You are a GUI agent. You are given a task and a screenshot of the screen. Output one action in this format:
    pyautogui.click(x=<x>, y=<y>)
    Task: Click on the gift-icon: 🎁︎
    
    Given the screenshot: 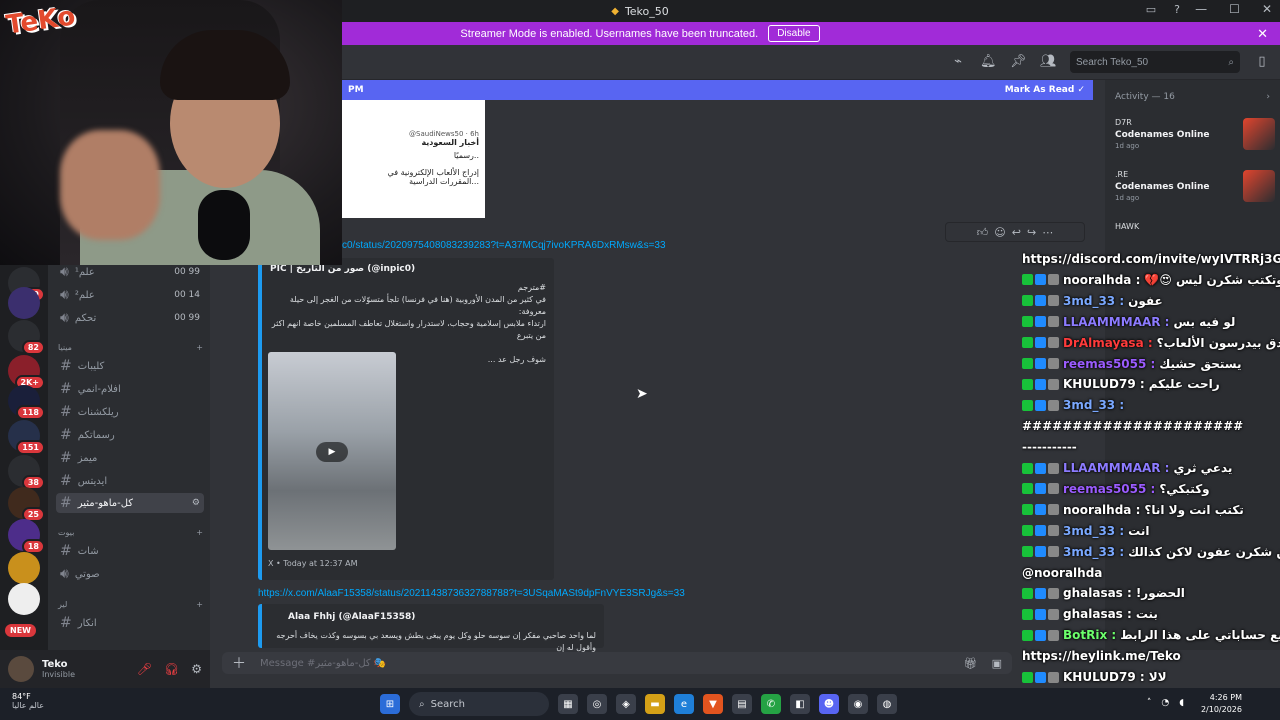 What is the action you would take?
    pyautogui.click(x=971, y=663)
    